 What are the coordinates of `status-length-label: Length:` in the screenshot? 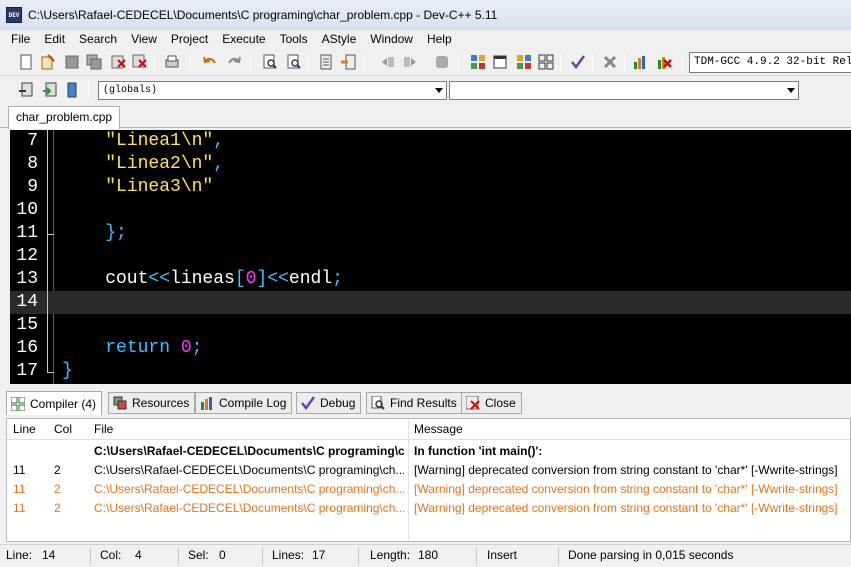 It's located at (390, 555).